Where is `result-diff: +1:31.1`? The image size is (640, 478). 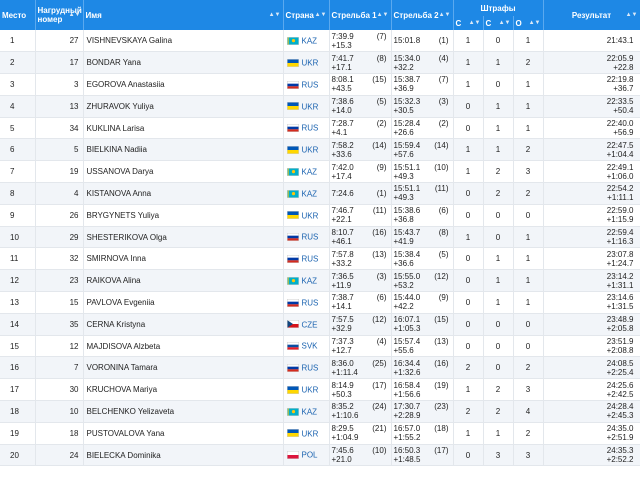 result-diff: +1:31.1 is located at coordinates (620, 285).